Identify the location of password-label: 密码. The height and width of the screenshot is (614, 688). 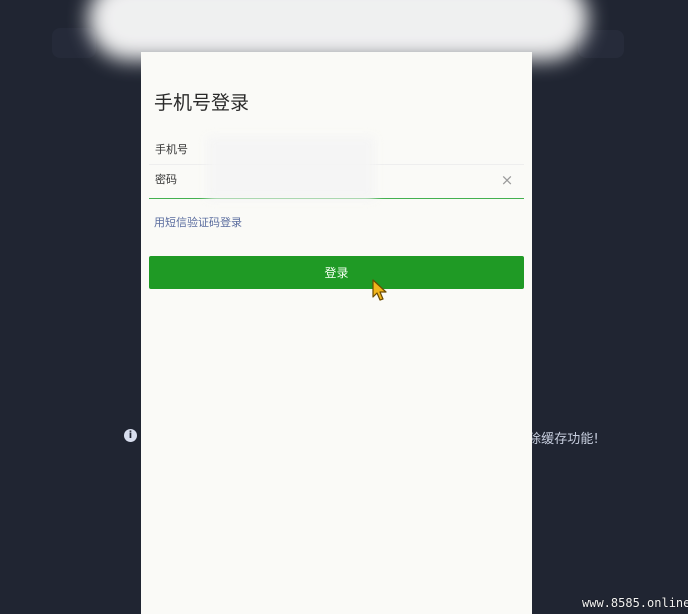
(166, 179).